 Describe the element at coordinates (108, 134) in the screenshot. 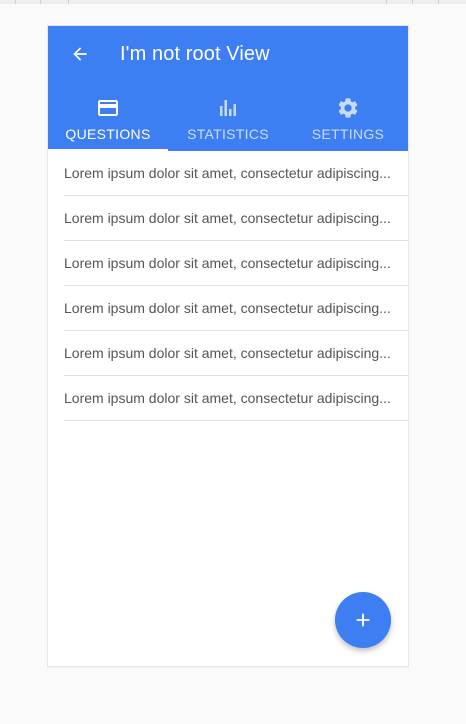

I see `tab-label: QUESTIONS` at that location.